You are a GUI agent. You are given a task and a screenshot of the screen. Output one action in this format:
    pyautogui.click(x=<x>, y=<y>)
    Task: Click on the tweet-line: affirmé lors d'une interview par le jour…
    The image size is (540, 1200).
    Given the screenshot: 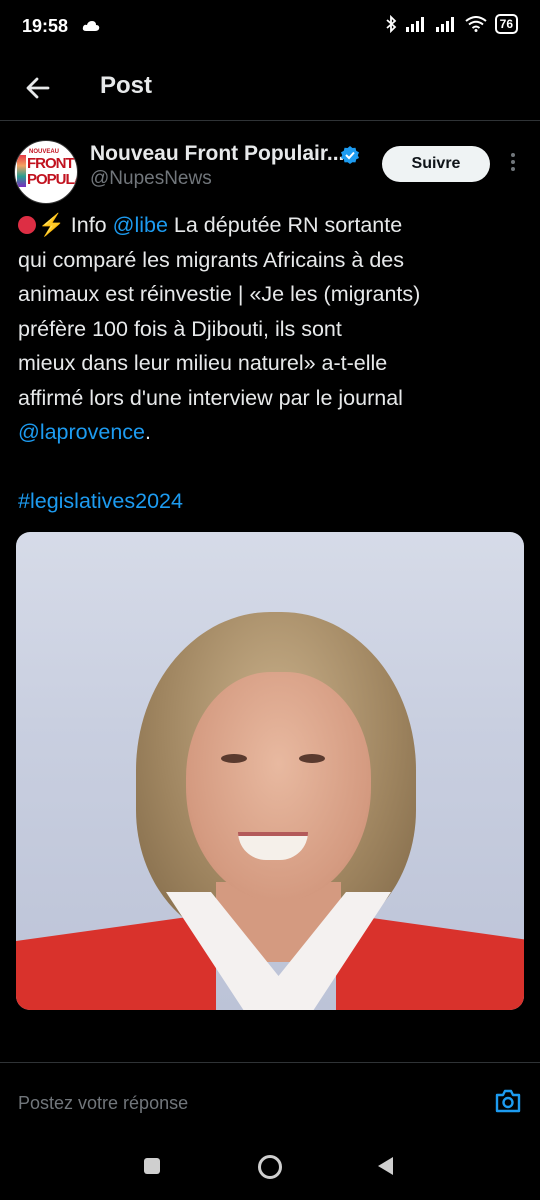 What is the action you would take?
    pyautogui.click(x=210, y=397)
    